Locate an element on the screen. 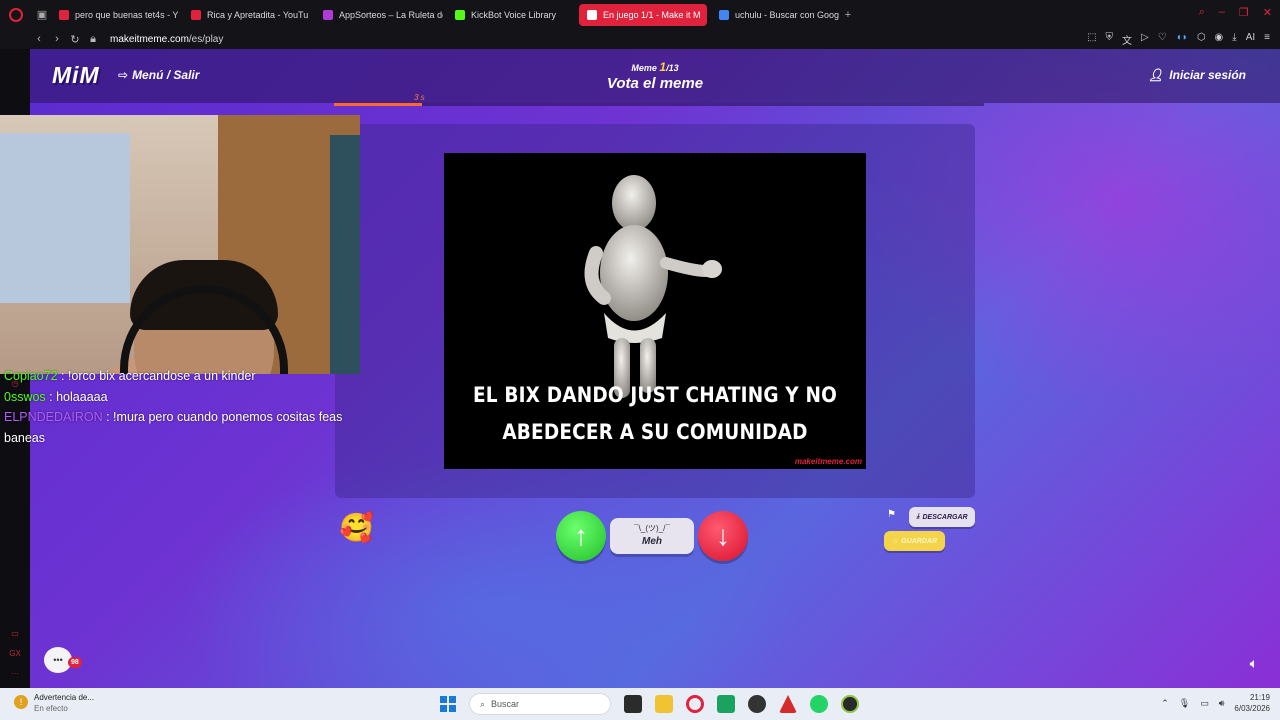 Image resolution: width=1280 pixels, height=720 pixels. extensions-icon: ⬡ is located at coordinates (1201, 39).